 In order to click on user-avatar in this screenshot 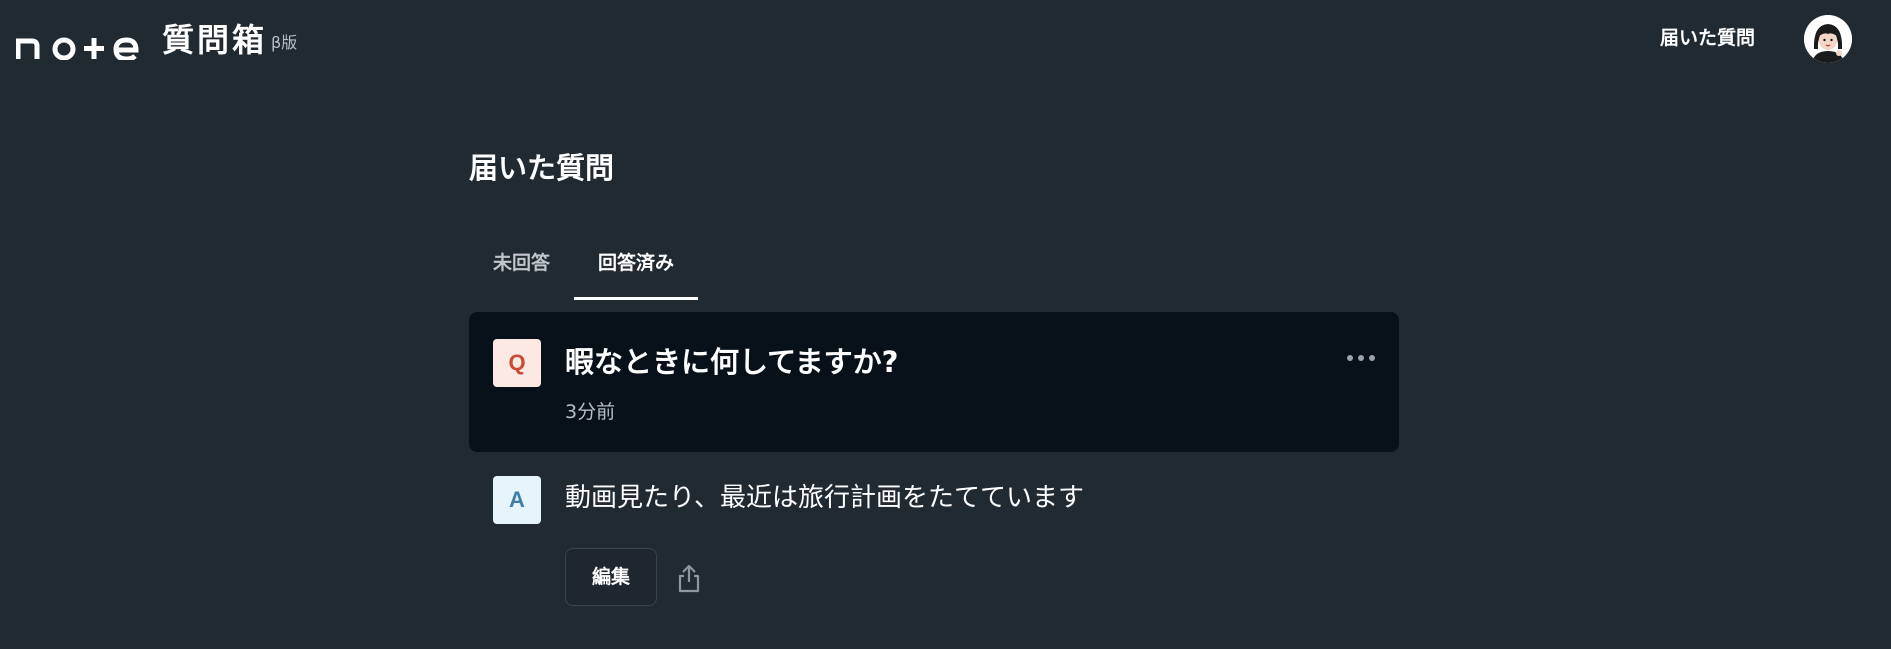, I will do `click(1828, 39)`.